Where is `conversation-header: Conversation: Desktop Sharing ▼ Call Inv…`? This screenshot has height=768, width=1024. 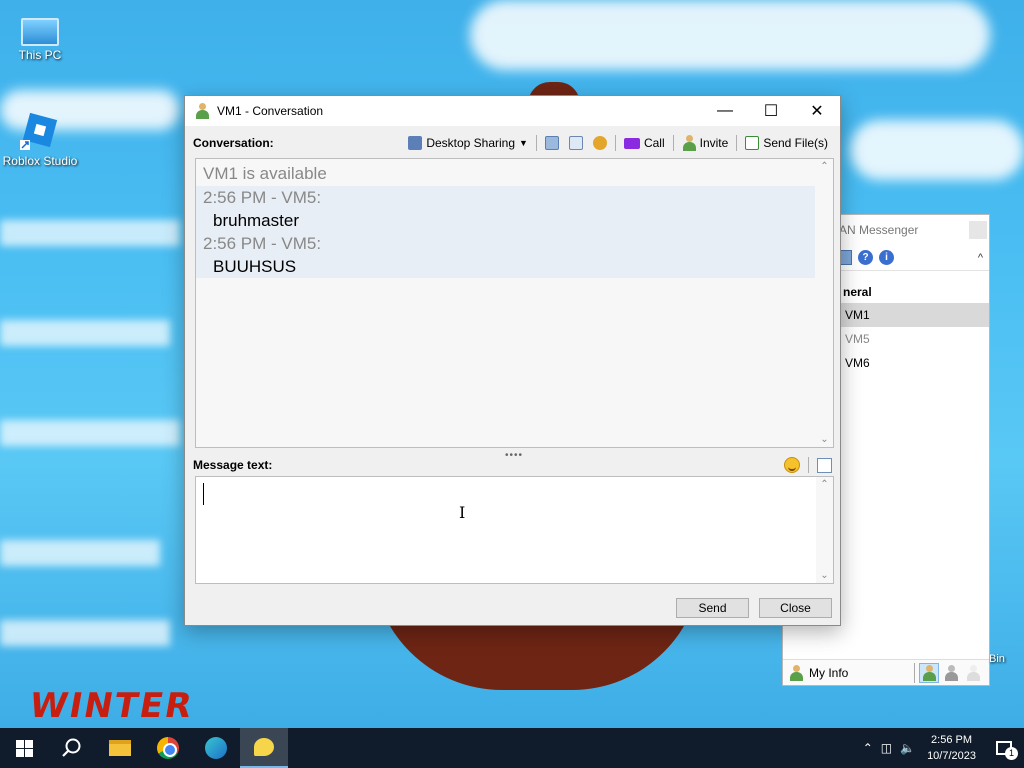 conversation-header: Conversation: Desktop Sharing ▼ Call Inv… is located at coordinates (512, 143).